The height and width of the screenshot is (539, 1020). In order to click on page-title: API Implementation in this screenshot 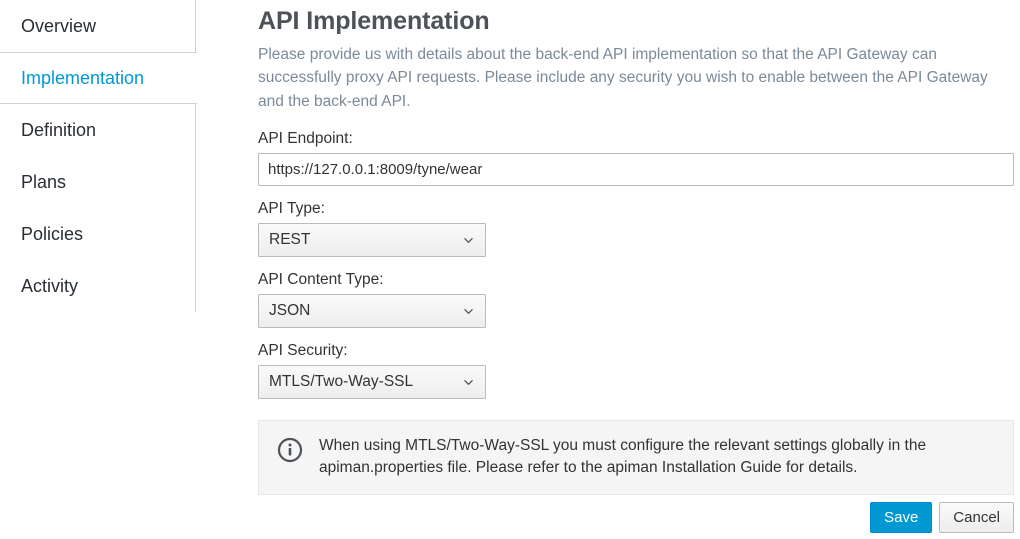, I will do `click(374, 21)`.